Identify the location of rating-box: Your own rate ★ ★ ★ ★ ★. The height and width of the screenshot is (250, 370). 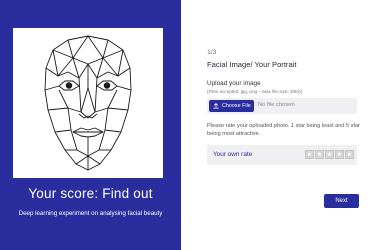
(282, 155).